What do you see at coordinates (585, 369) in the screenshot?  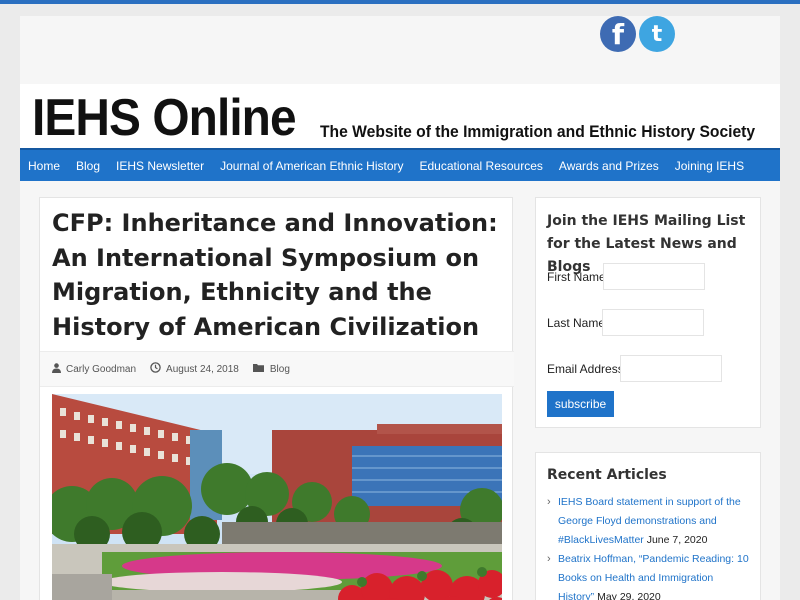 I see `email-label: Email Address` at bounding box center [585, 369].